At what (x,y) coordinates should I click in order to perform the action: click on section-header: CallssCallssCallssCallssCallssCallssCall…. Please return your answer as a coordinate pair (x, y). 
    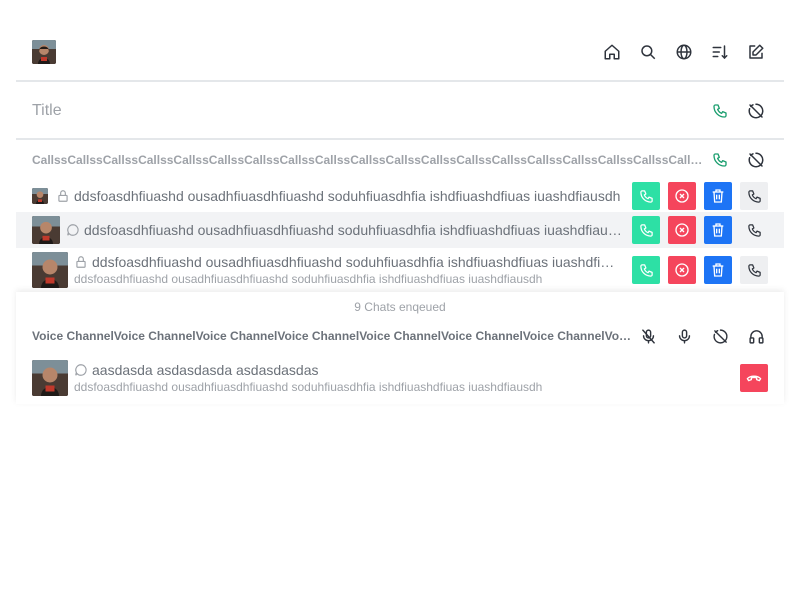
    Looking at the image, I should click on (400, 160).